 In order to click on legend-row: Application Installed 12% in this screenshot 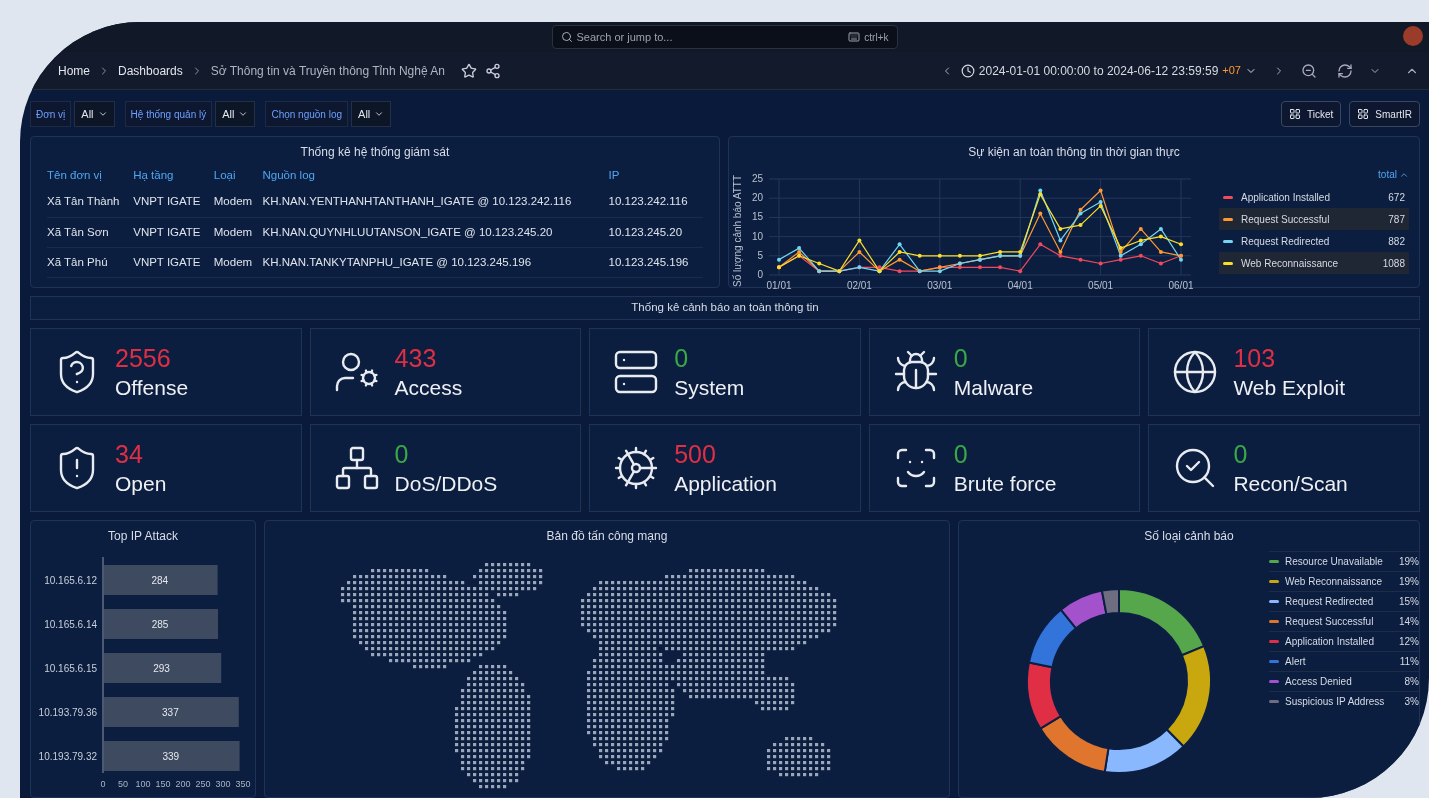, I will do `click(1344, 641)`.